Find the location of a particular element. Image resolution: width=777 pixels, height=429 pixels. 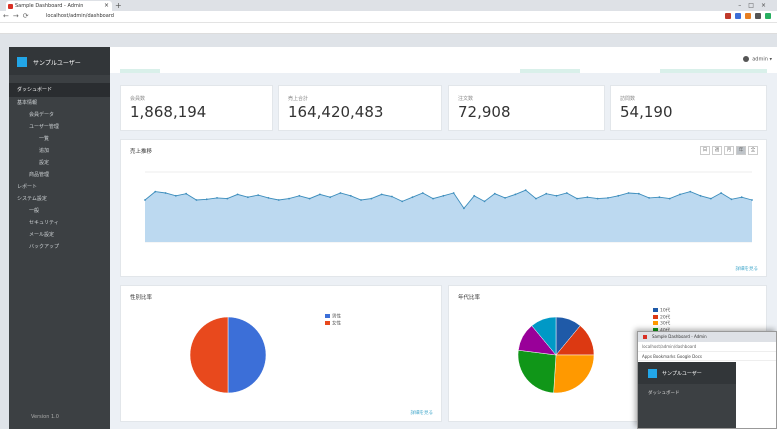

bookmark-item: Bookmarks is located at coordinates (49, 32).